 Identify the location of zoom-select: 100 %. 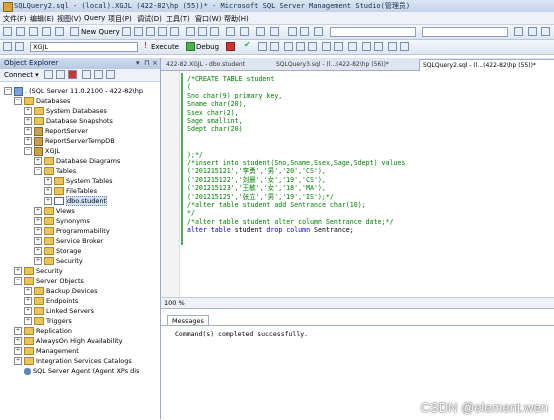
(174, 303).